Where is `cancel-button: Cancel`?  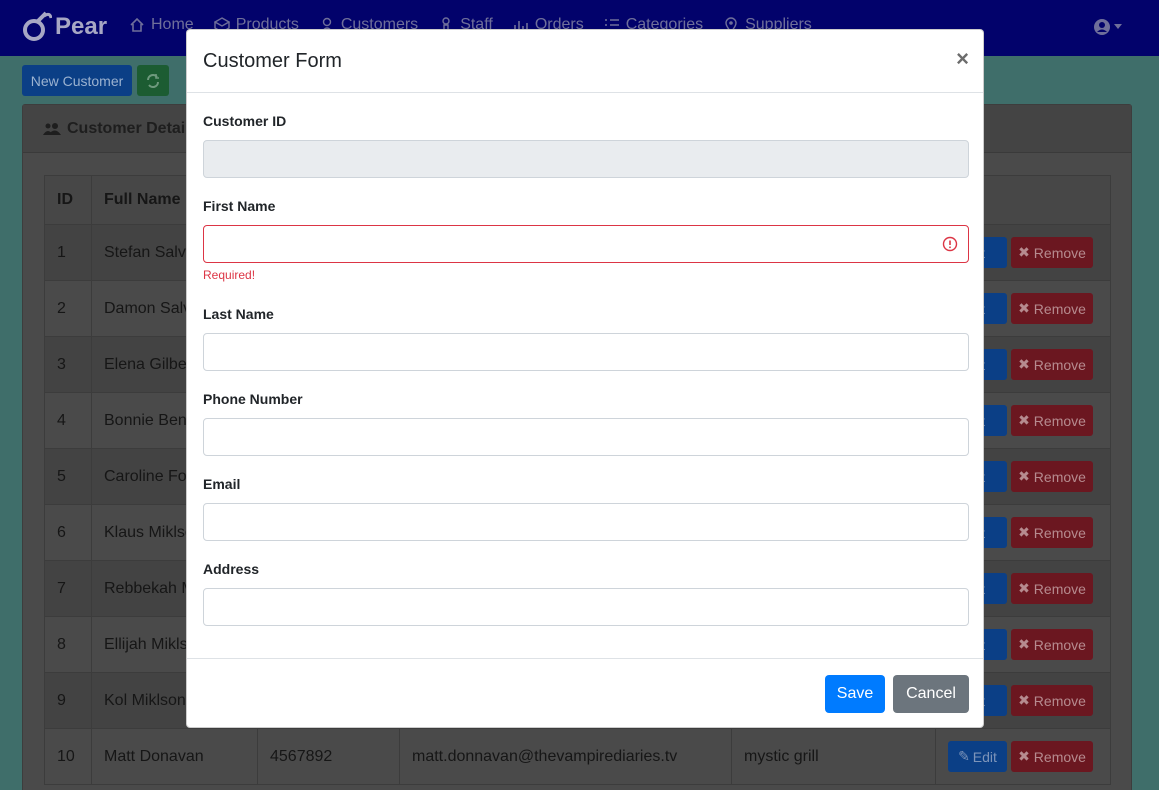
cancel-button: Cancel is located at coordinates (931, 694).